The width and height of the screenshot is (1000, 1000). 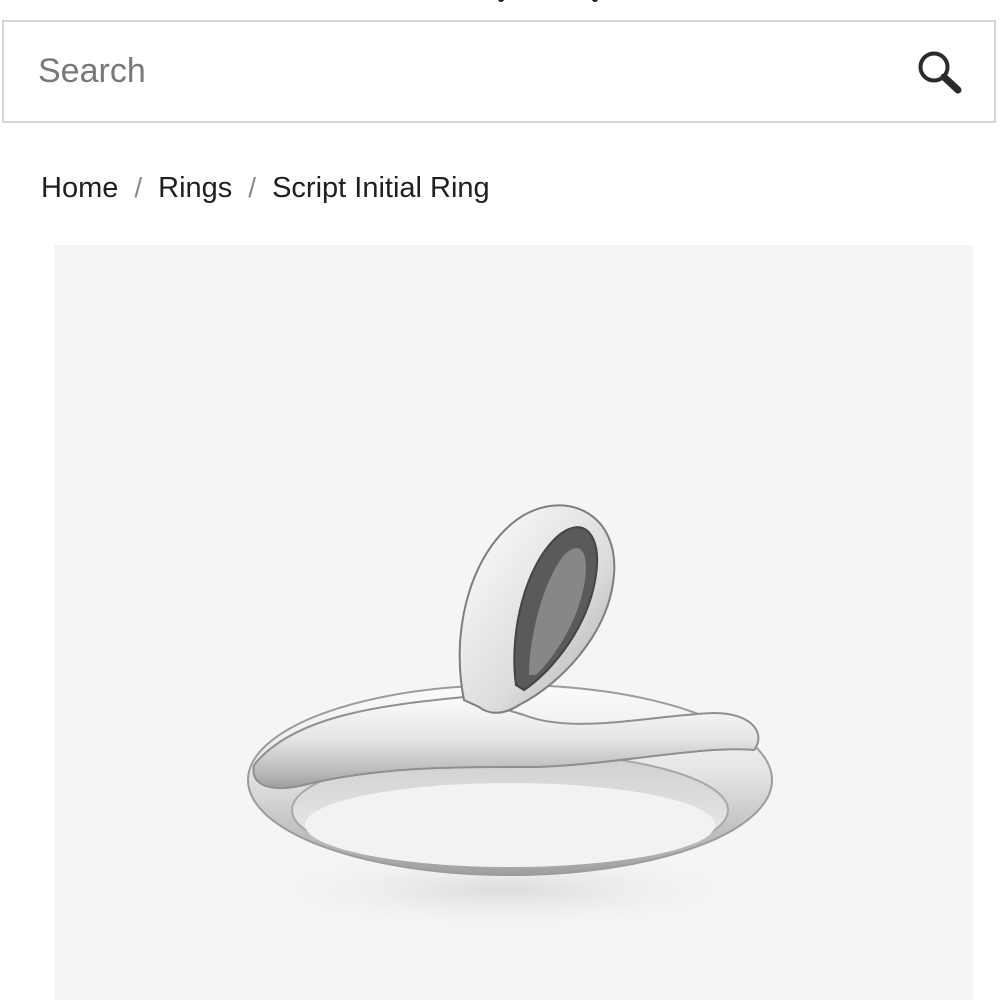 What do you see at coordinates (458, 71) in the screenshot?
I see `search-input` at bounding box center [458, 71].